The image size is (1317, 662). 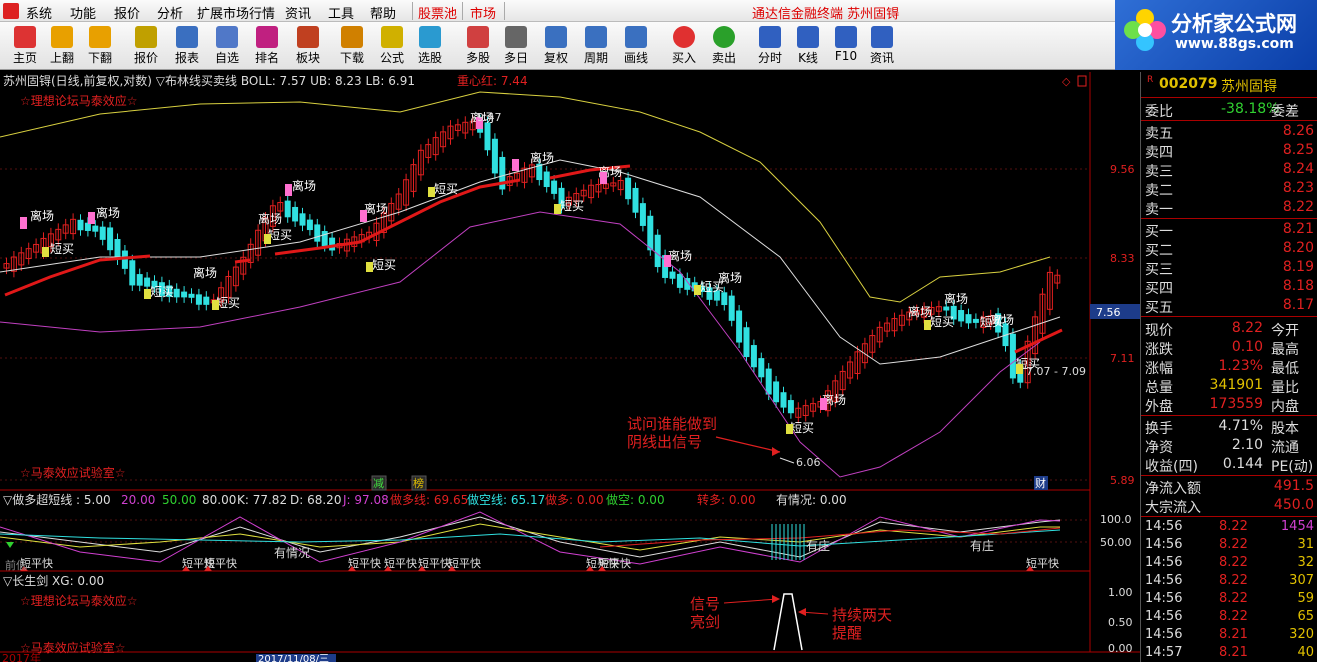 What do you see at coordinates (1247, 347) in the screenshot?
I see `stat-row-1-value: 0.10` at bounding box center [1247, 347].